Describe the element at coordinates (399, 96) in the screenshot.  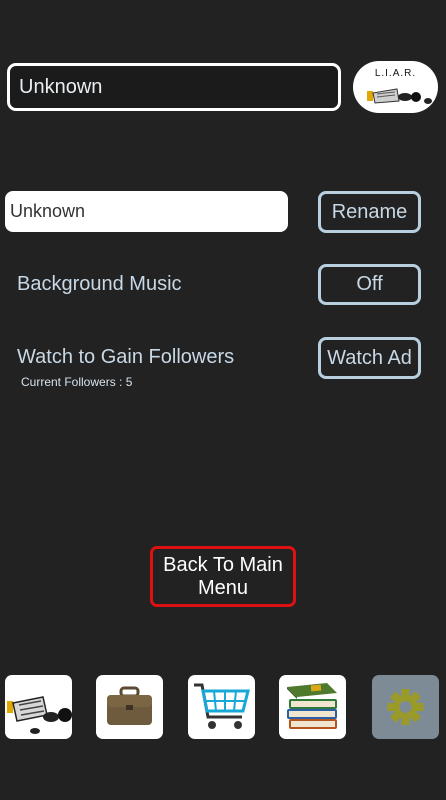
I see `logo-scene-icon` at that location.